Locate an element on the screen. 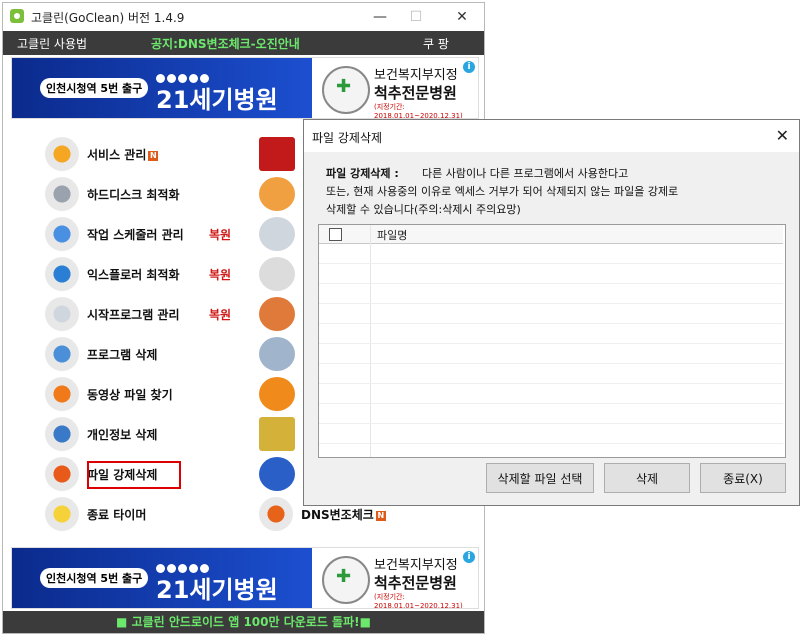 The image size is (803, 638). checklist-icon is located at coordinates (62, 354).